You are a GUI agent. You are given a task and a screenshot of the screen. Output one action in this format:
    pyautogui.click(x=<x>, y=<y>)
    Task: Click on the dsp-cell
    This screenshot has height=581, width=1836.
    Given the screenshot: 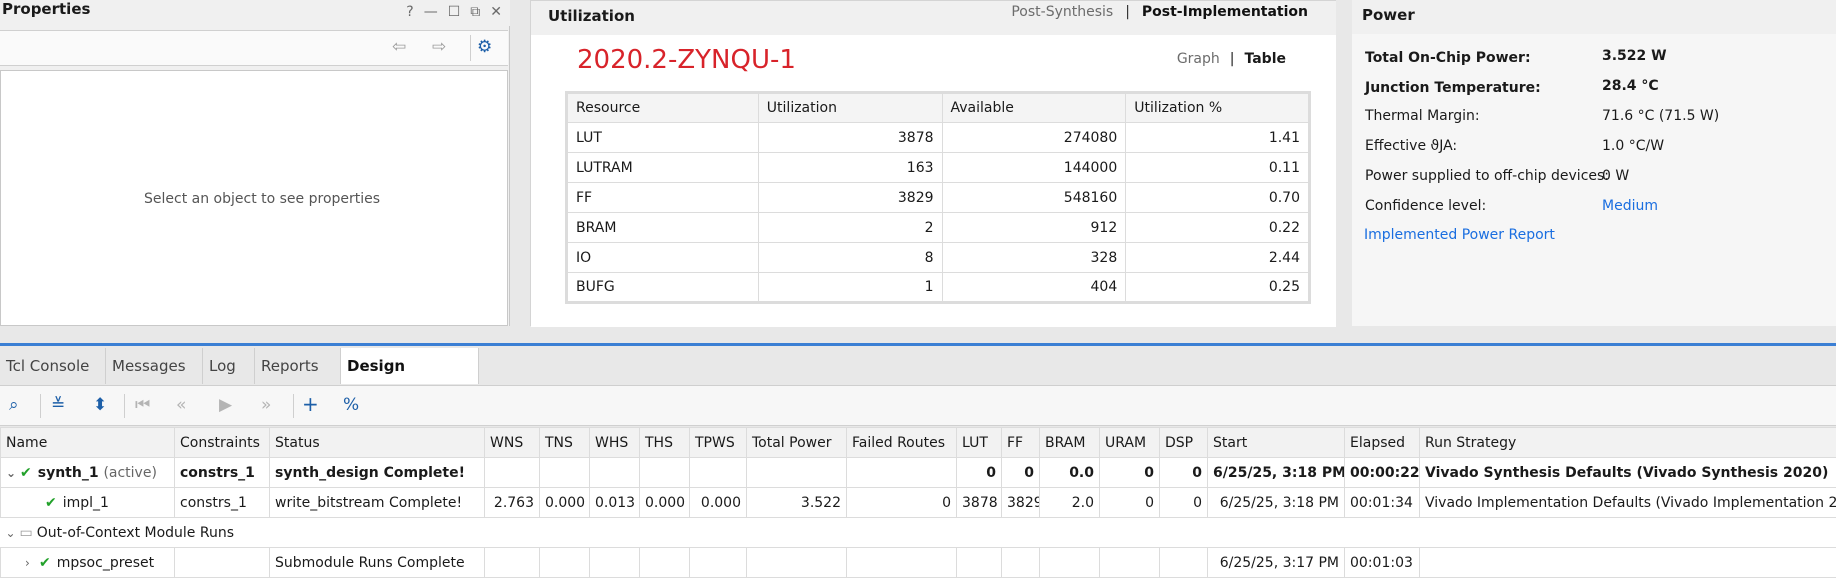 What is the action you would take?
    pyautogui.click(x=1183, y=562)
    